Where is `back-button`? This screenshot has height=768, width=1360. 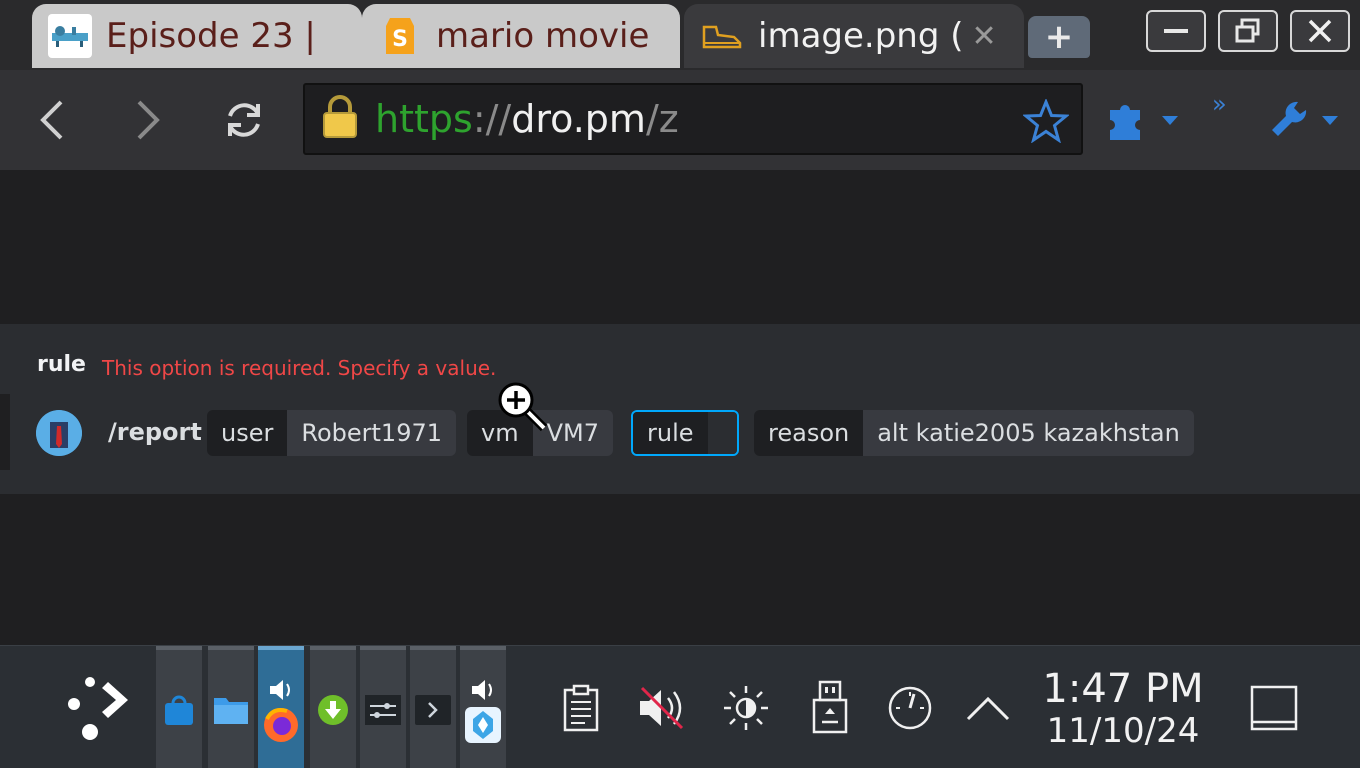
back-button is located at coordinates (52, 120).